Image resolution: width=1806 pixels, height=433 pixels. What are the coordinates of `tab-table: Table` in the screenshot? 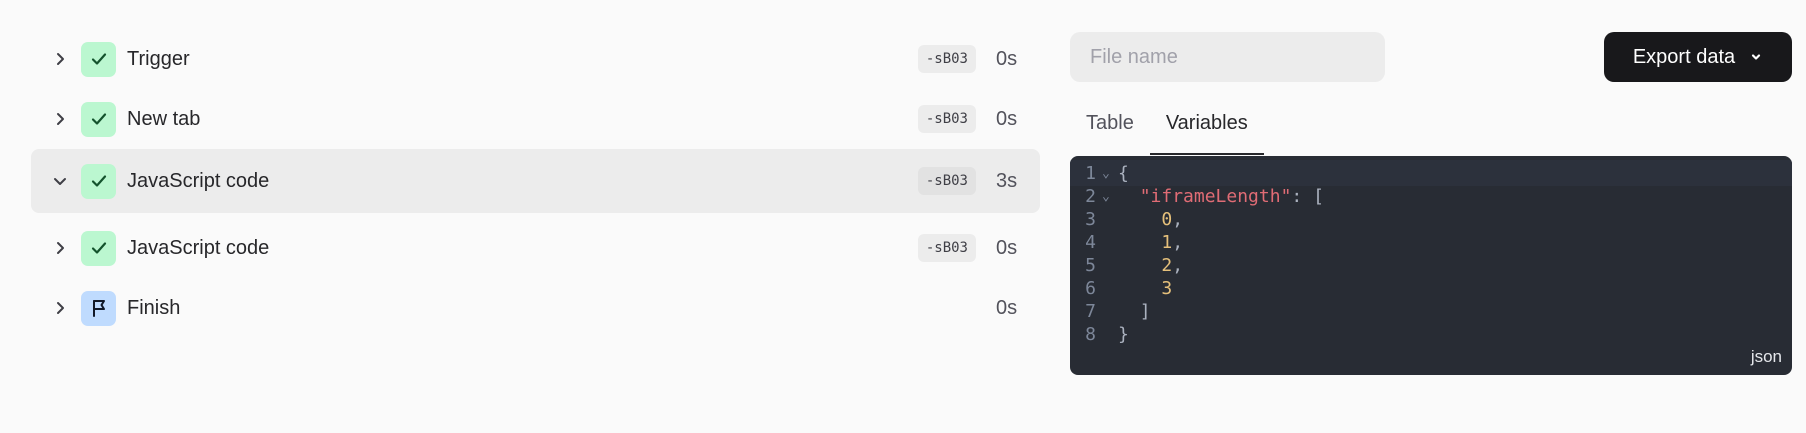 It's located at (1110, 127).